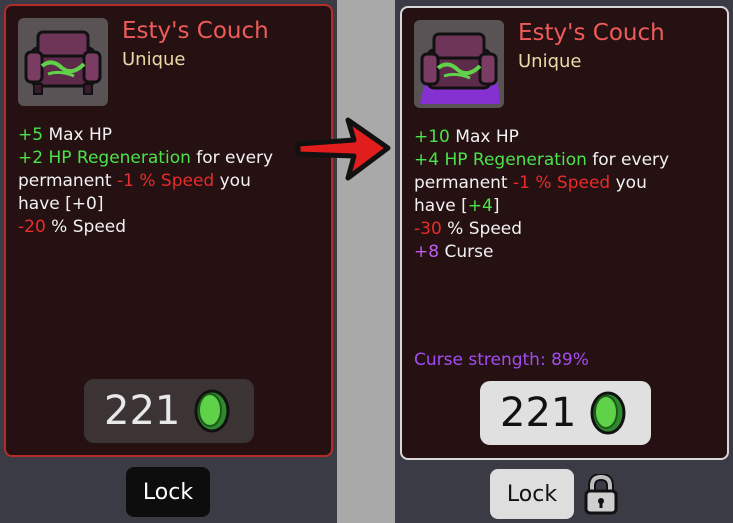  What do you see at coordinates (31, 135) in the screenshot?
I see `stat-value: +5` at bounding box center [31, 135].